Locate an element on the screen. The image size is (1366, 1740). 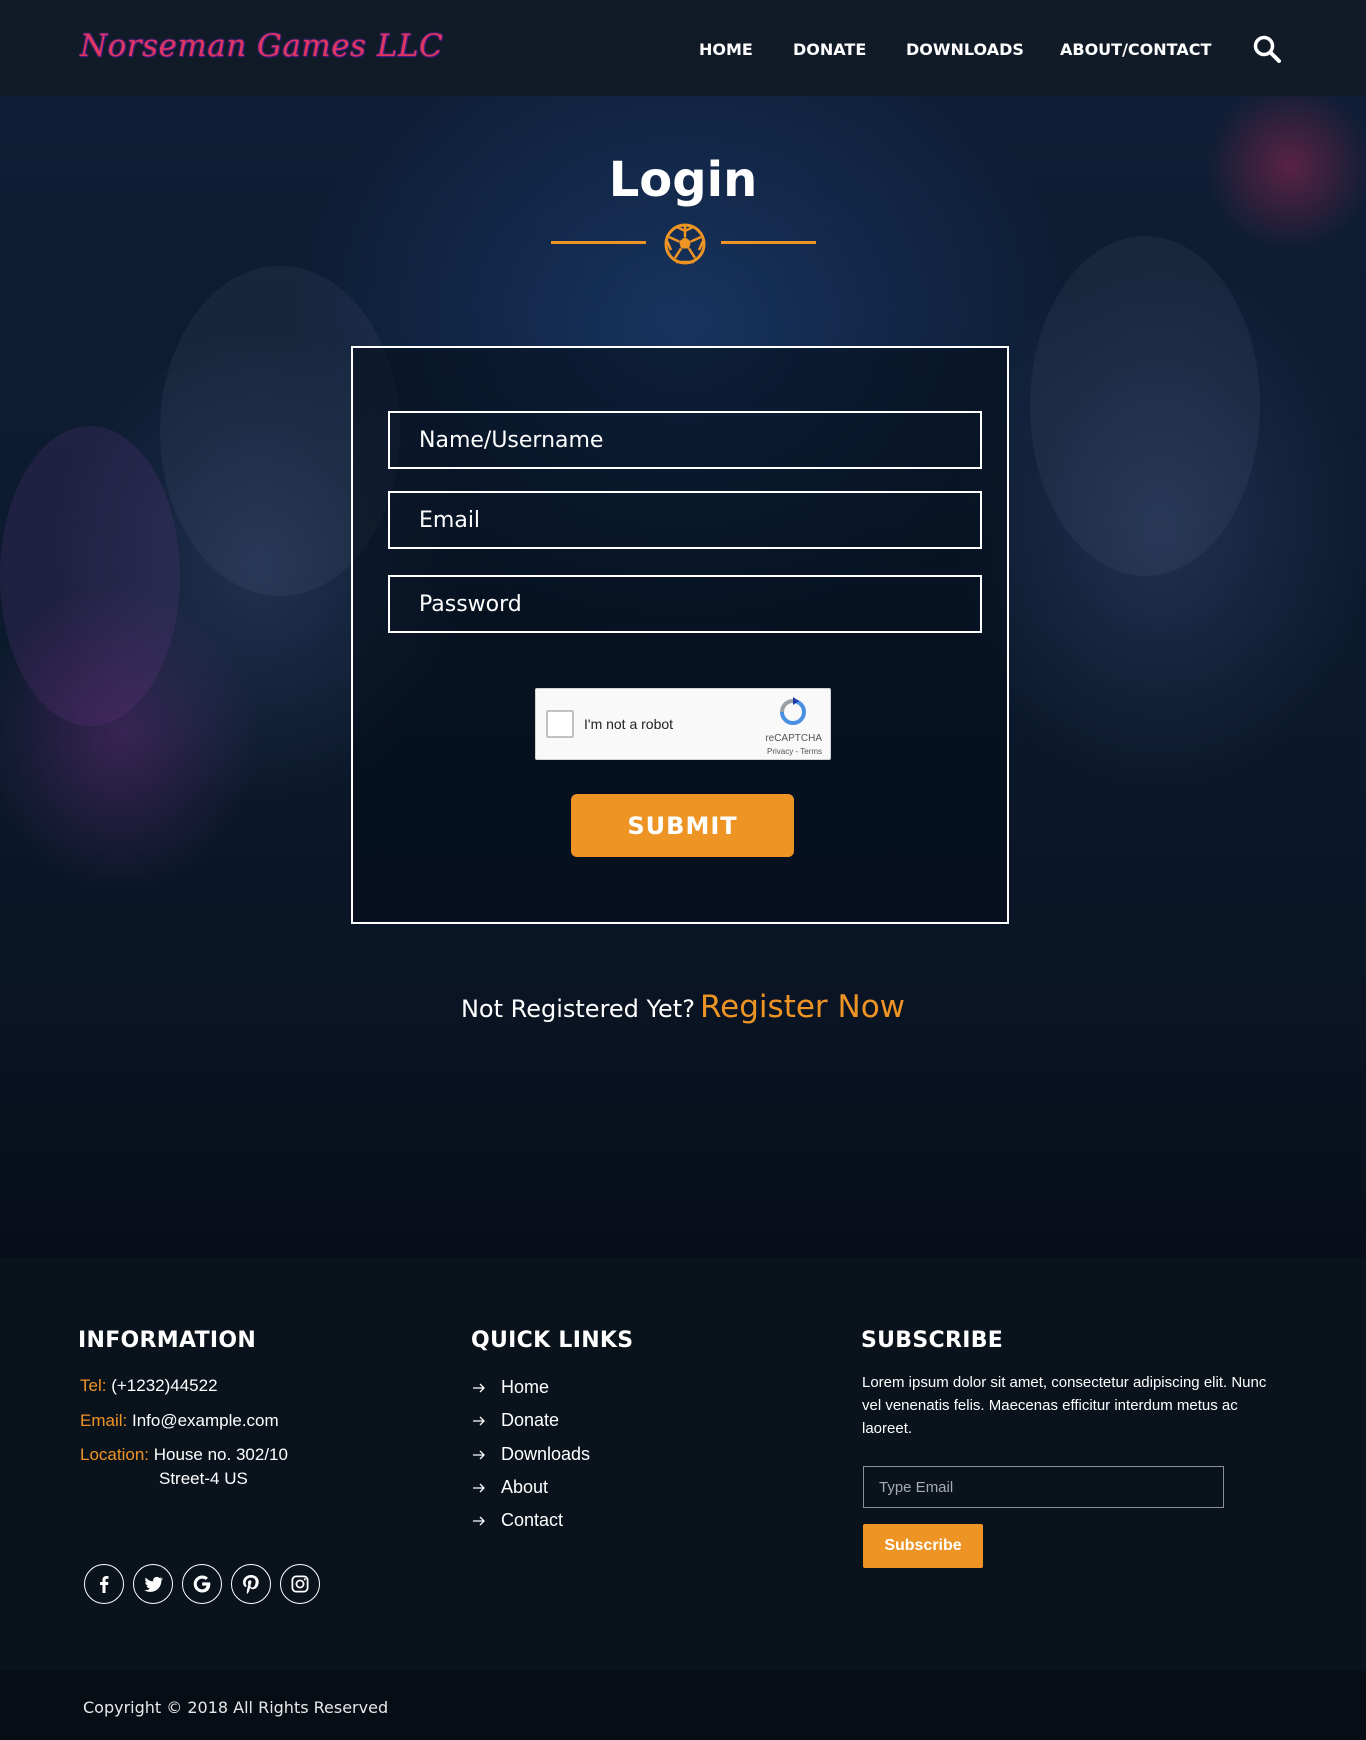
nav-downloads: DOWNLOADS is located at coordinates (965, 49).